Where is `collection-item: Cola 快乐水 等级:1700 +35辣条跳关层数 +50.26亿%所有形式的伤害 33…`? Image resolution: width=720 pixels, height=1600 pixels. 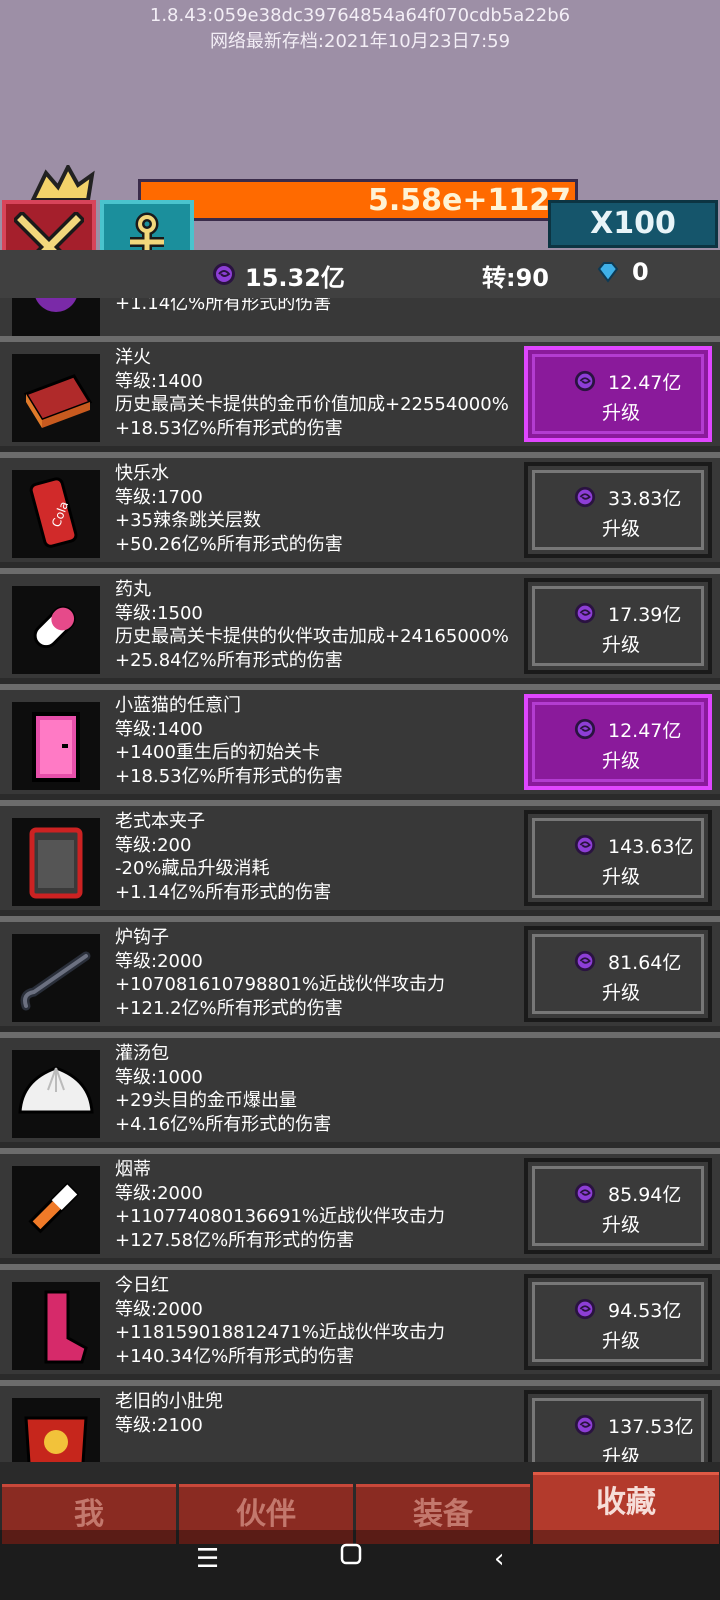 collection-item: Cola 快乐水 等级:1700 +35辣条跳关层数 +50.26亿%所有形式的伤害 33… is located at coordinates (360, 507).